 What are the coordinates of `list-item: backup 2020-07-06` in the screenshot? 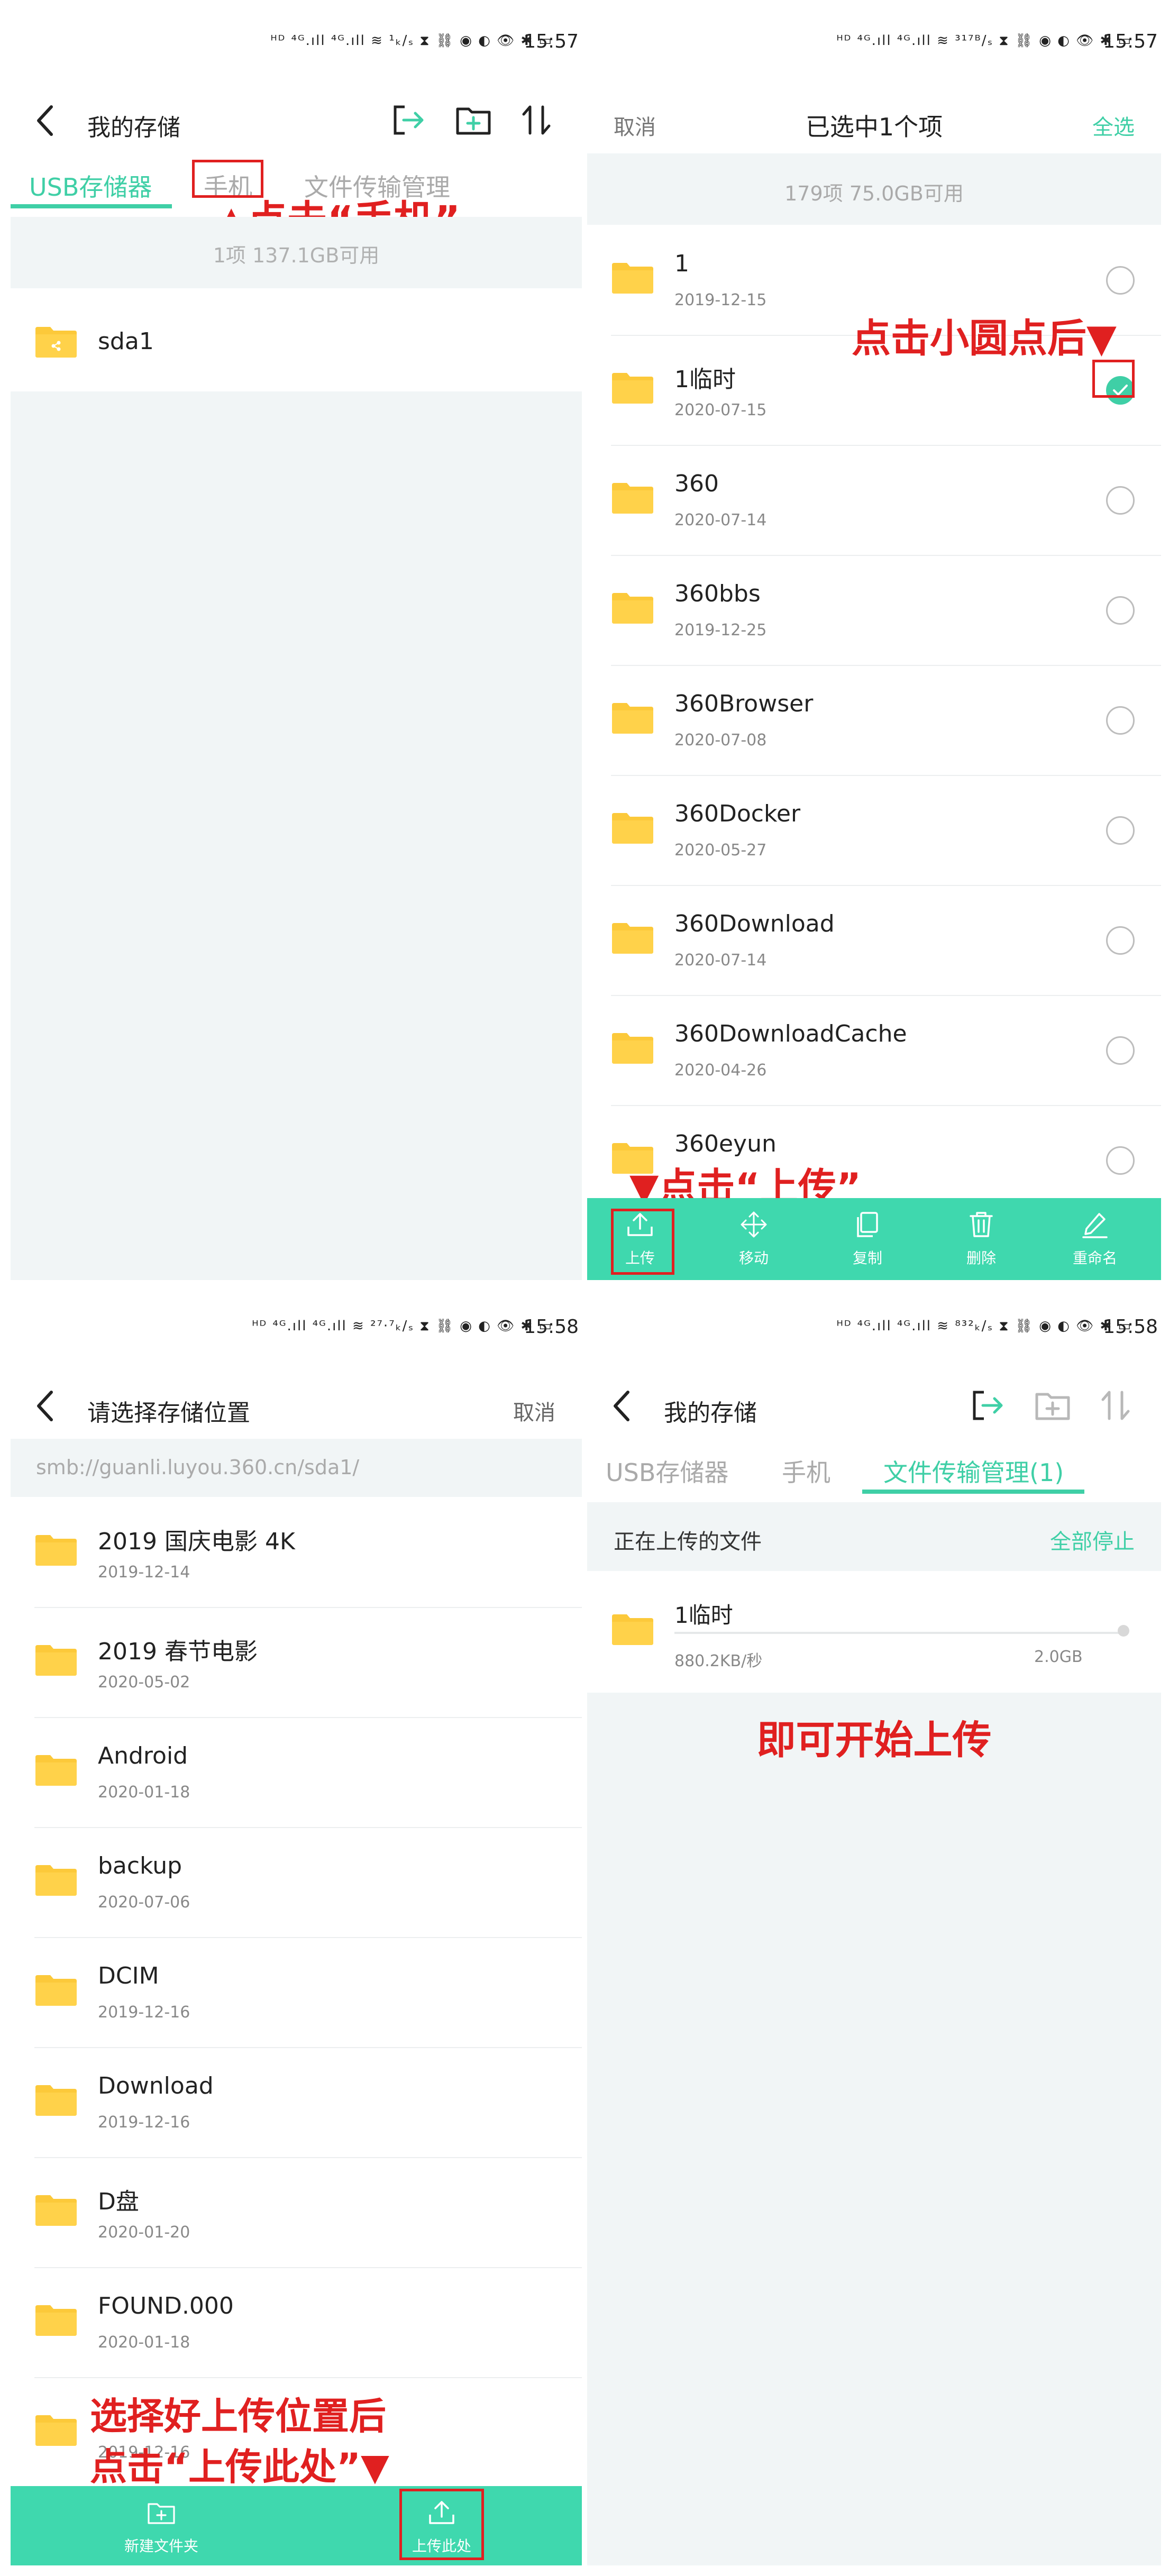 It's located at (296, 1882).